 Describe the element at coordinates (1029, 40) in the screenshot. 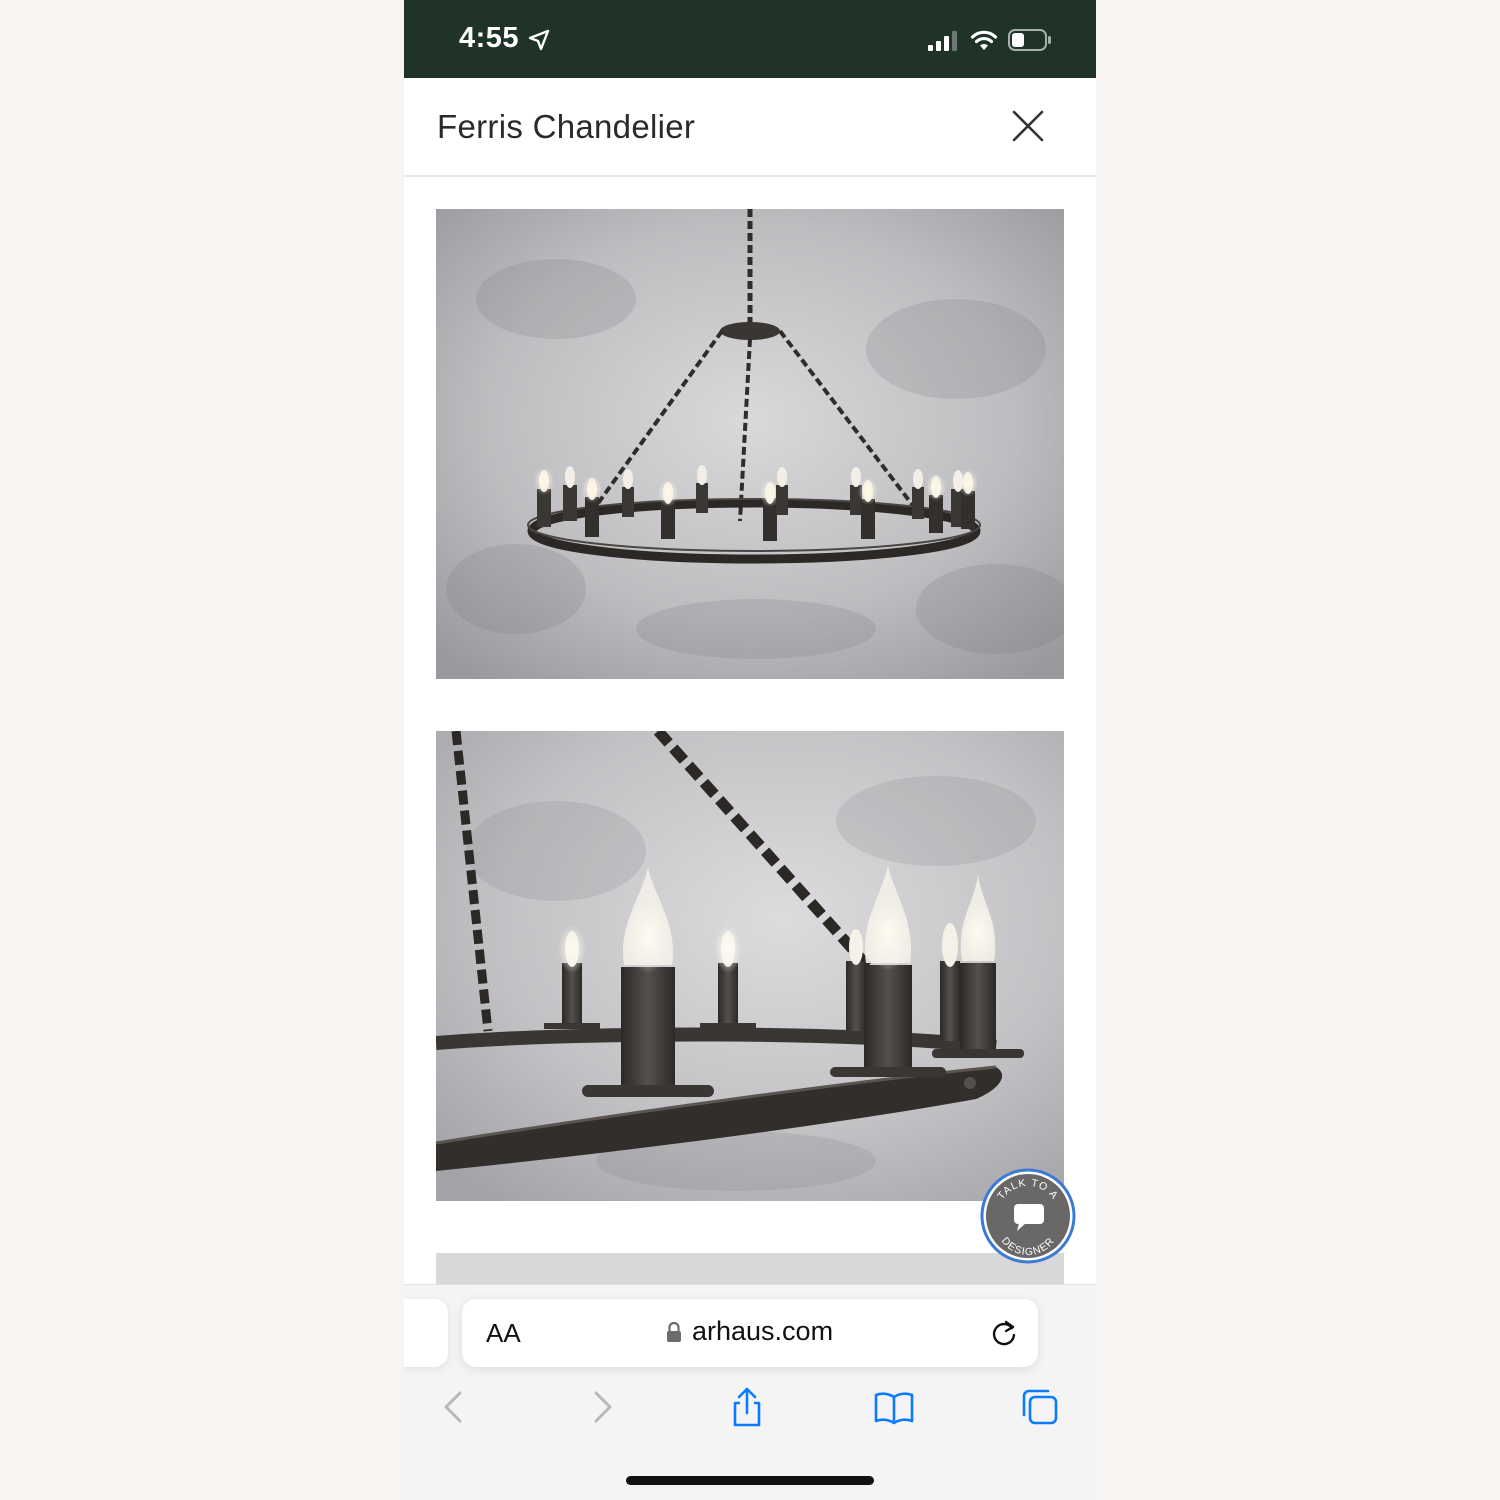

I see `battery-icon` at that location.